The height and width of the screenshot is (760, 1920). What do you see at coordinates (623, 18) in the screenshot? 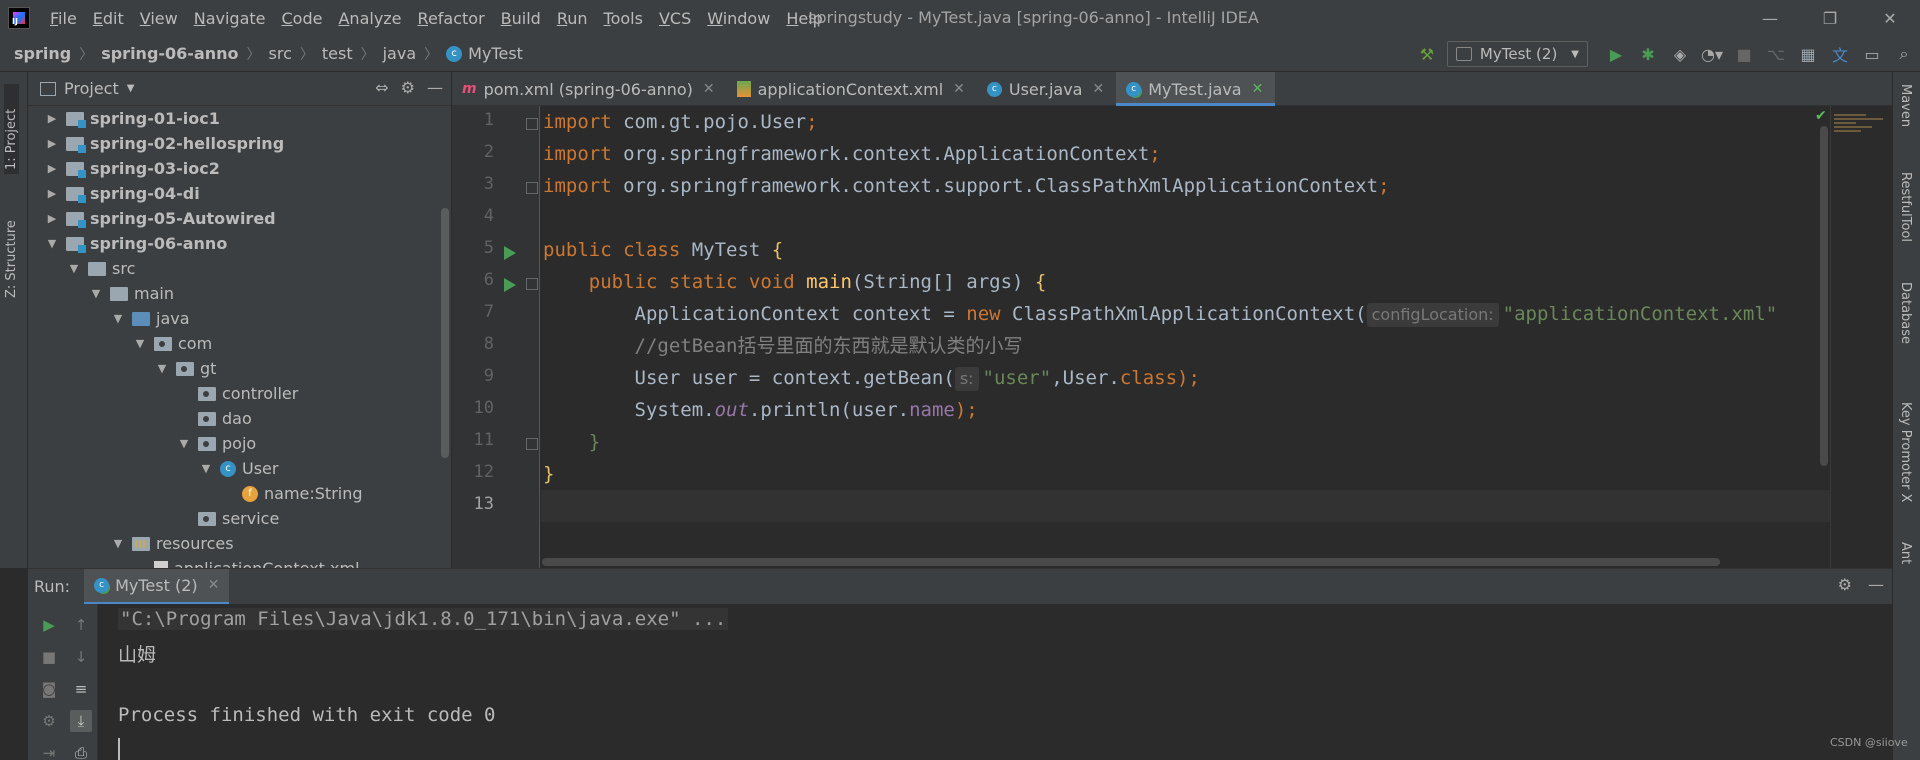
I see `menu-tools: Tools` at bounding box center [623, 18].